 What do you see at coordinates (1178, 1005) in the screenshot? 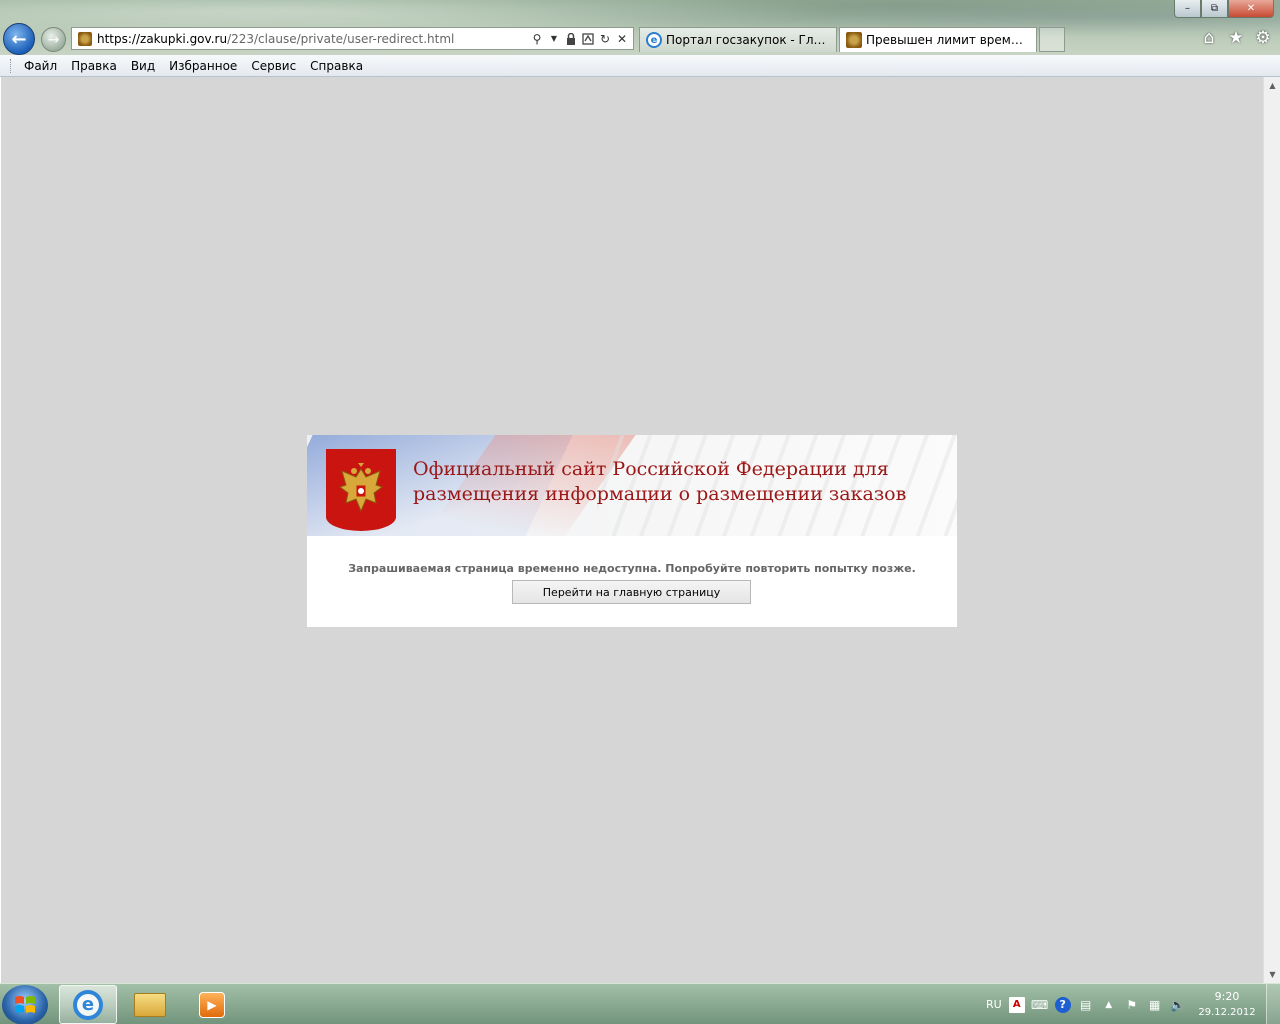
I see `volume-icon: 🔈` at bounding box center [1178, 1005].